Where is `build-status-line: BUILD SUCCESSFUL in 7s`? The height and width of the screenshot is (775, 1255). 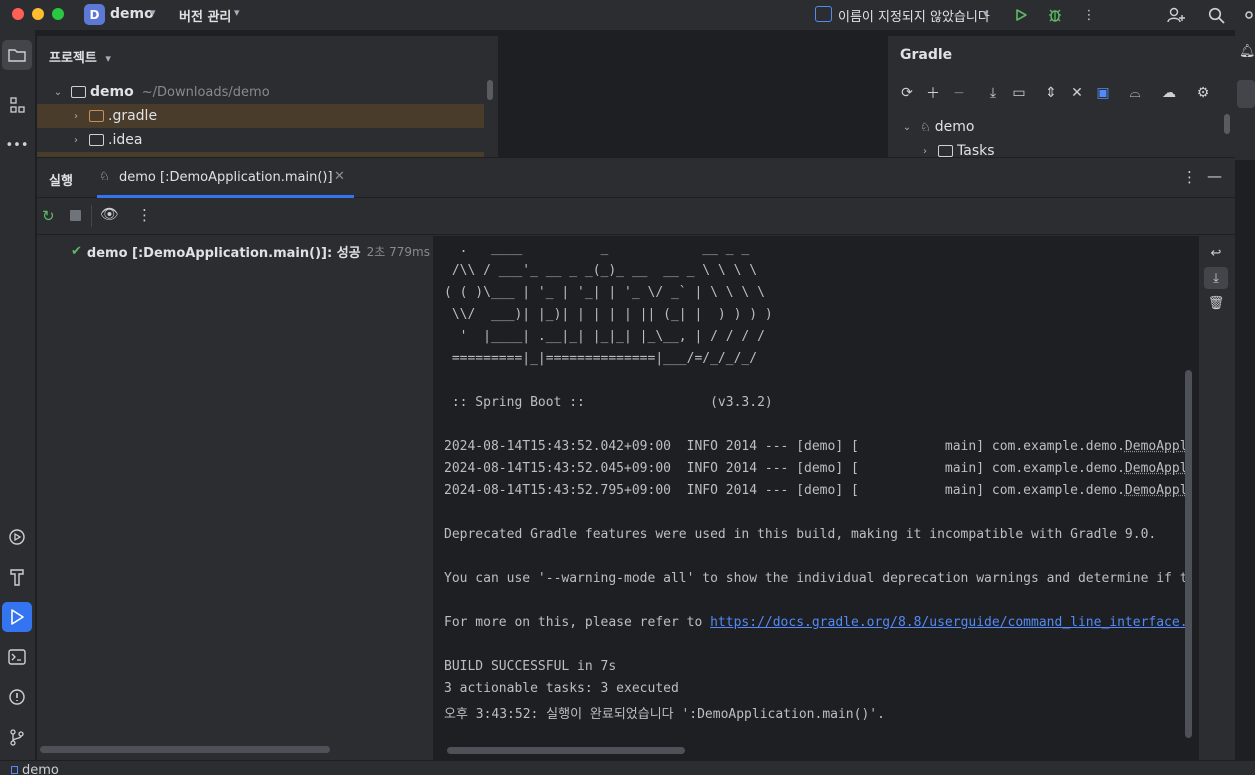 build-status-line: BUILD SUCCESSFUL in 7s is located at coordinates (530, 666).